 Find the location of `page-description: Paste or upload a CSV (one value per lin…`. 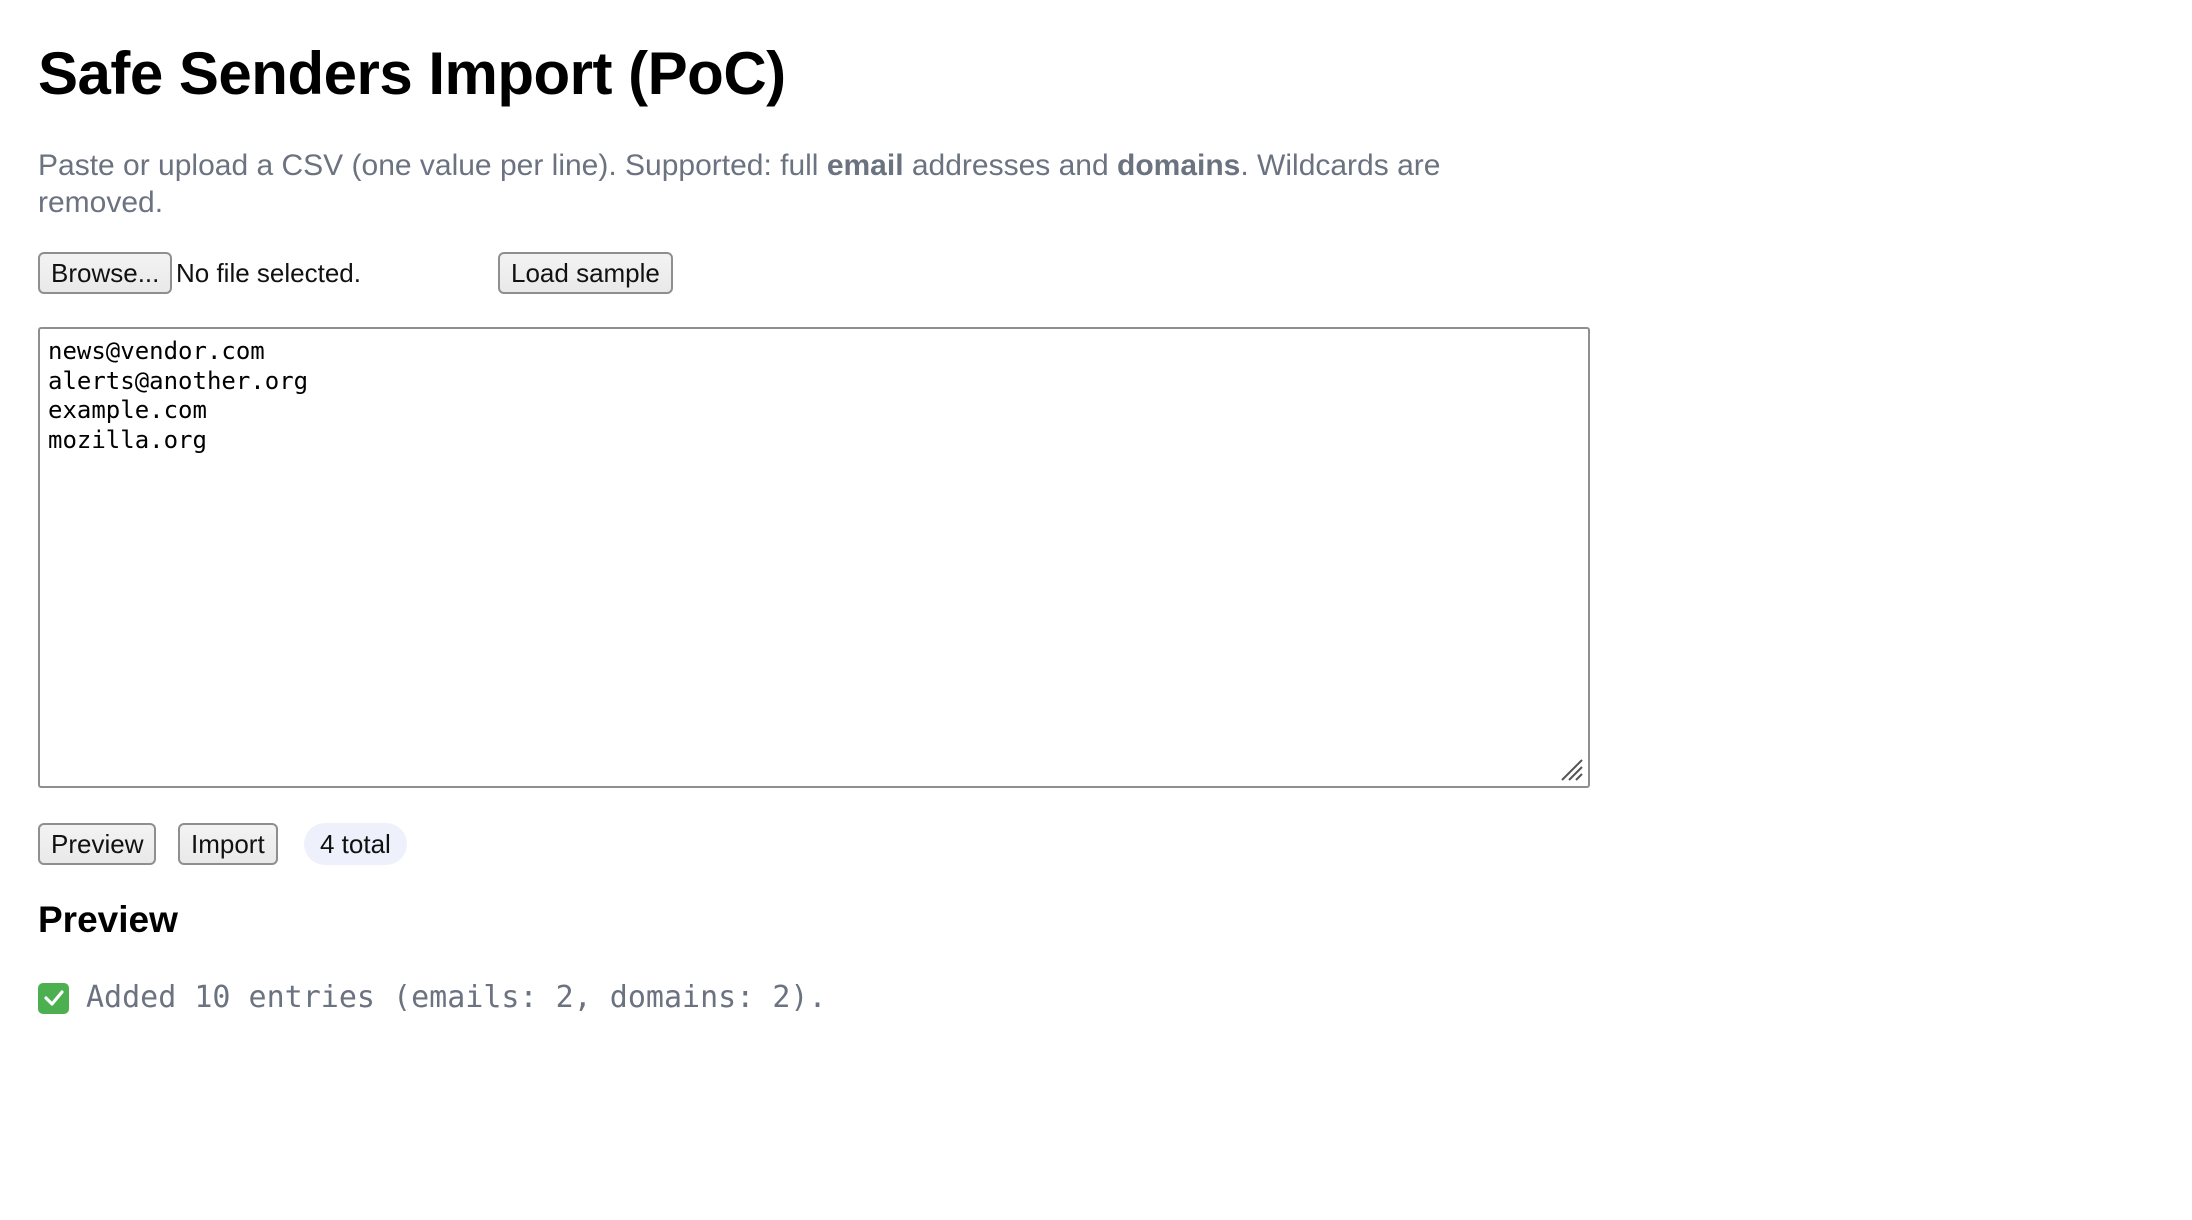

page-description: Paste or upload a CSV (one value per lin… is located at coordinates (798, 184).